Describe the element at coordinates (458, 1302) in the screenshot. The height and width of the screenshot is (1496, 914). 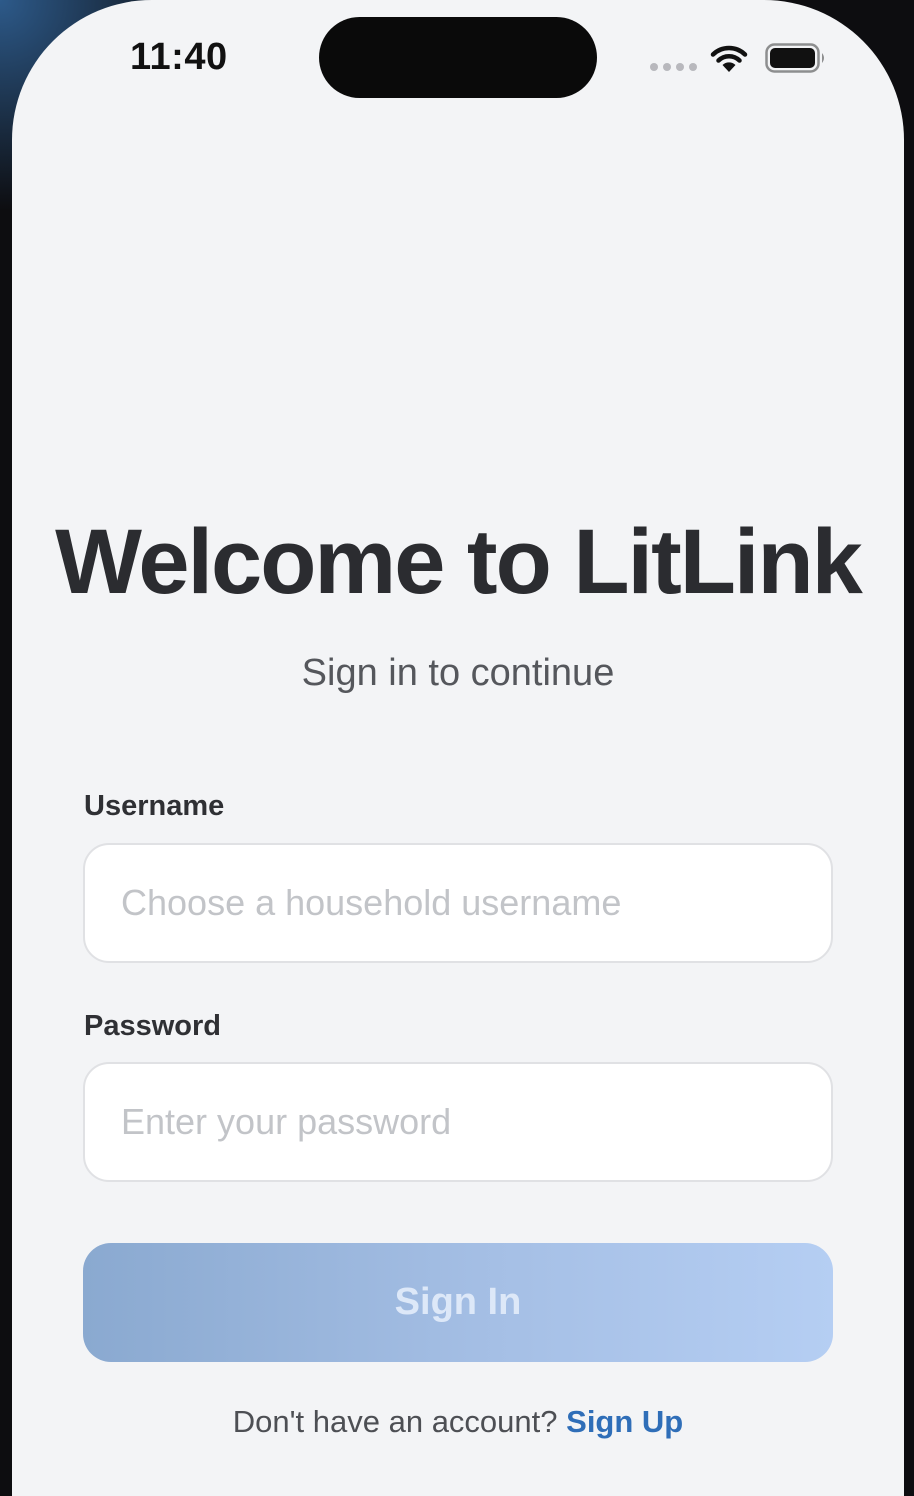
I see `sign-in-button: Sign In` at that location.